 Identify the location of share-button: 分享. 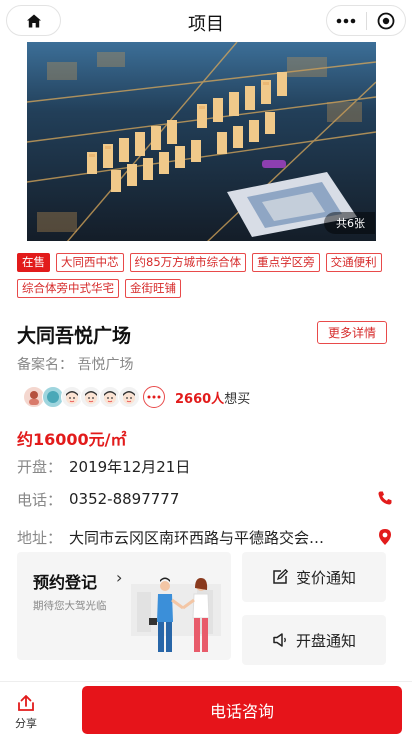
(26, 712).